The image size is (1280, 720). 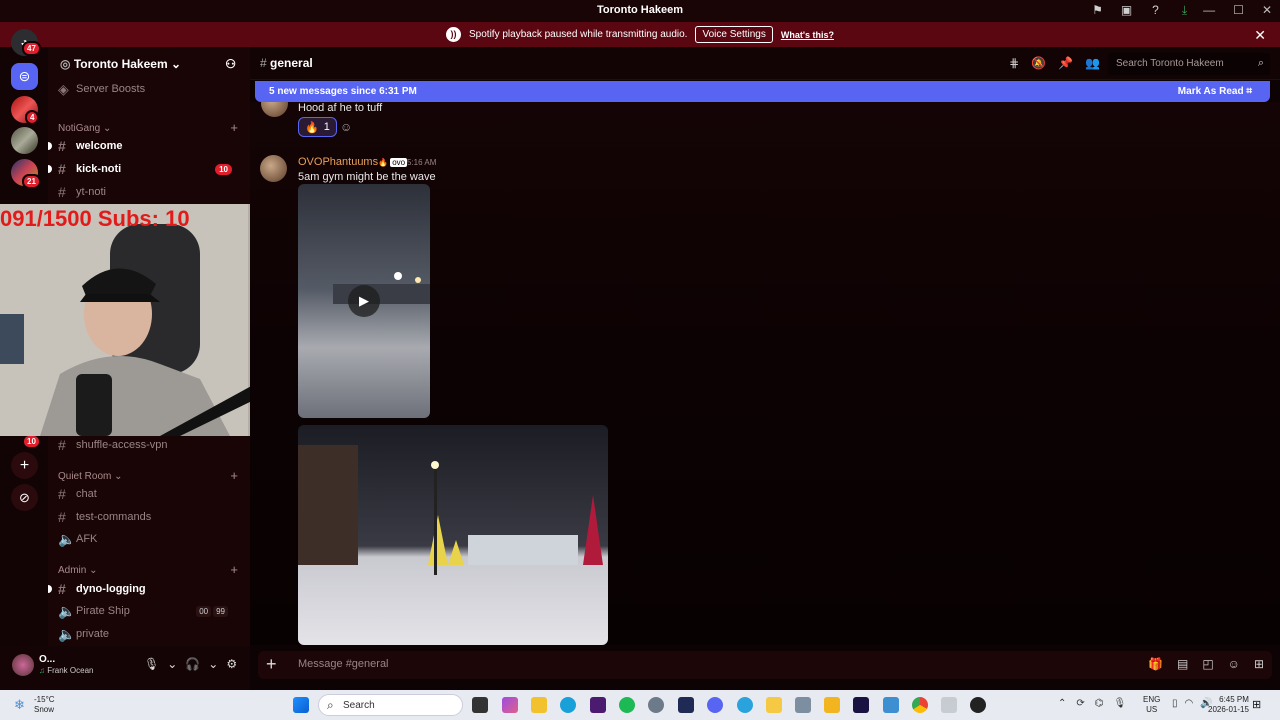 What do you see at coordinates (231, 664) in the screenshot?
I see `gear-icon: ⚙` at bounding box center [231, 664].